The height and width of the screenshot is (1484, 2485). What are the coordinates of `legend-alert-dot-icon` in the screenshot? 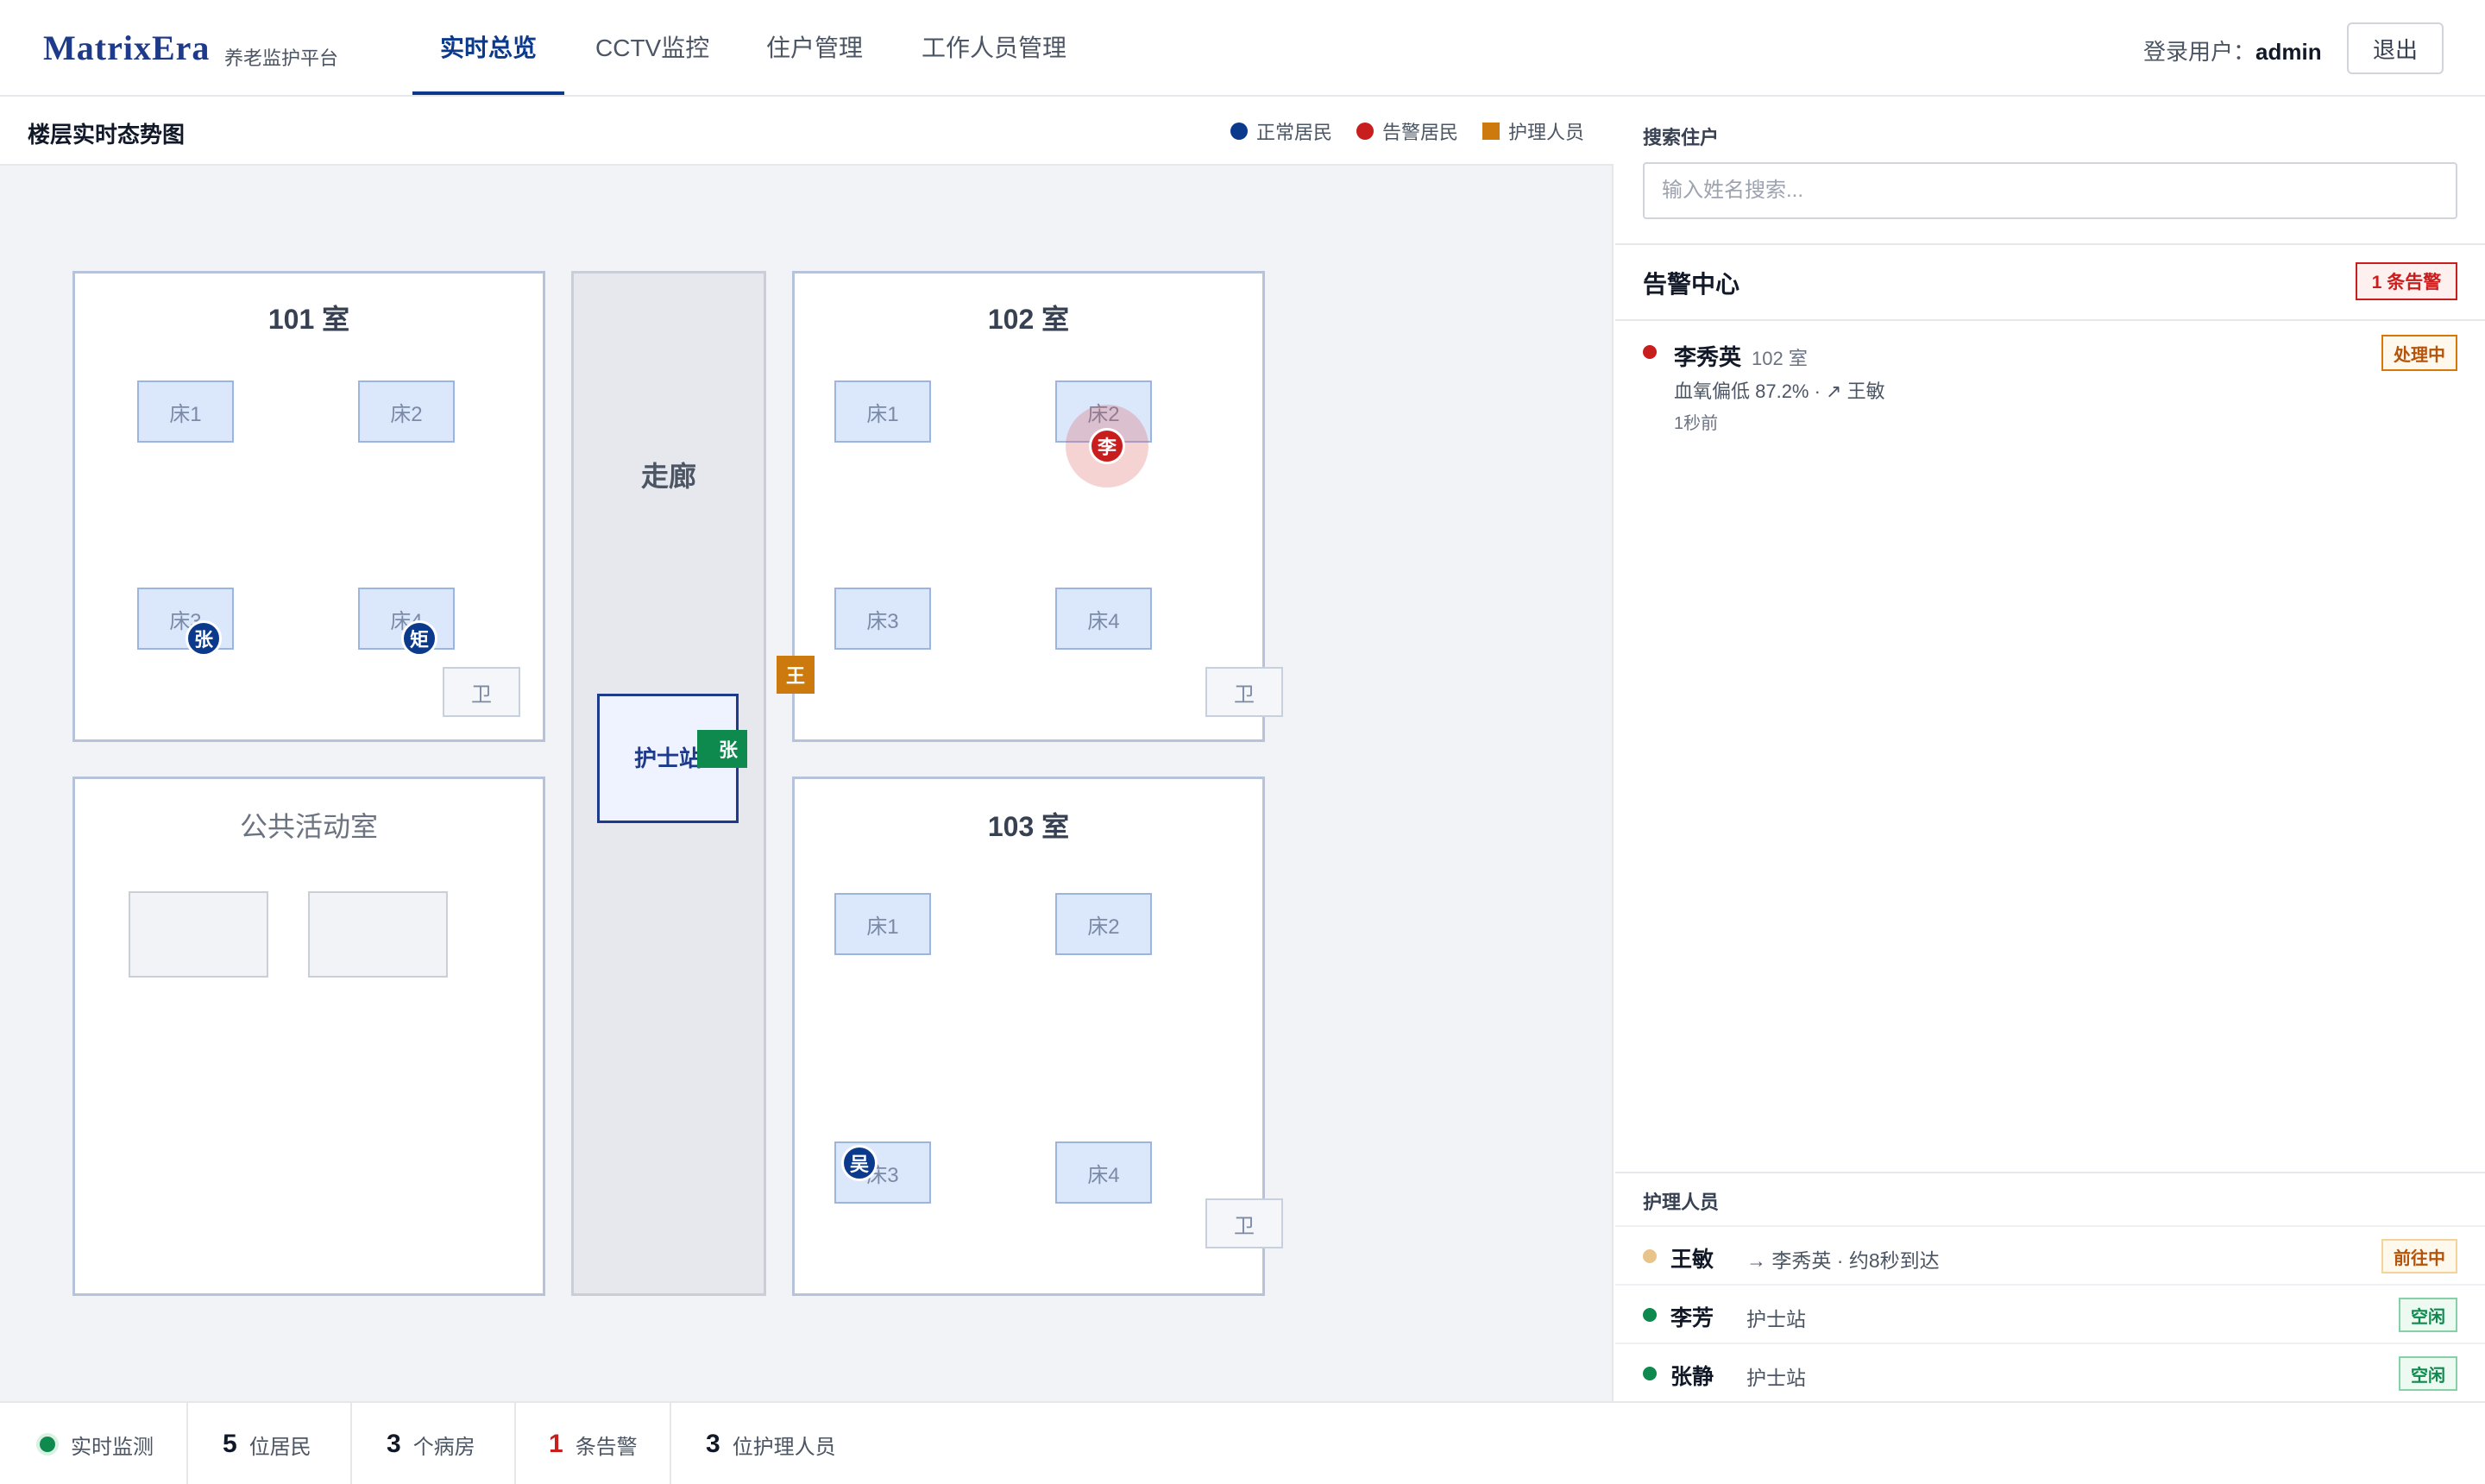 It's located at (1365, 131).